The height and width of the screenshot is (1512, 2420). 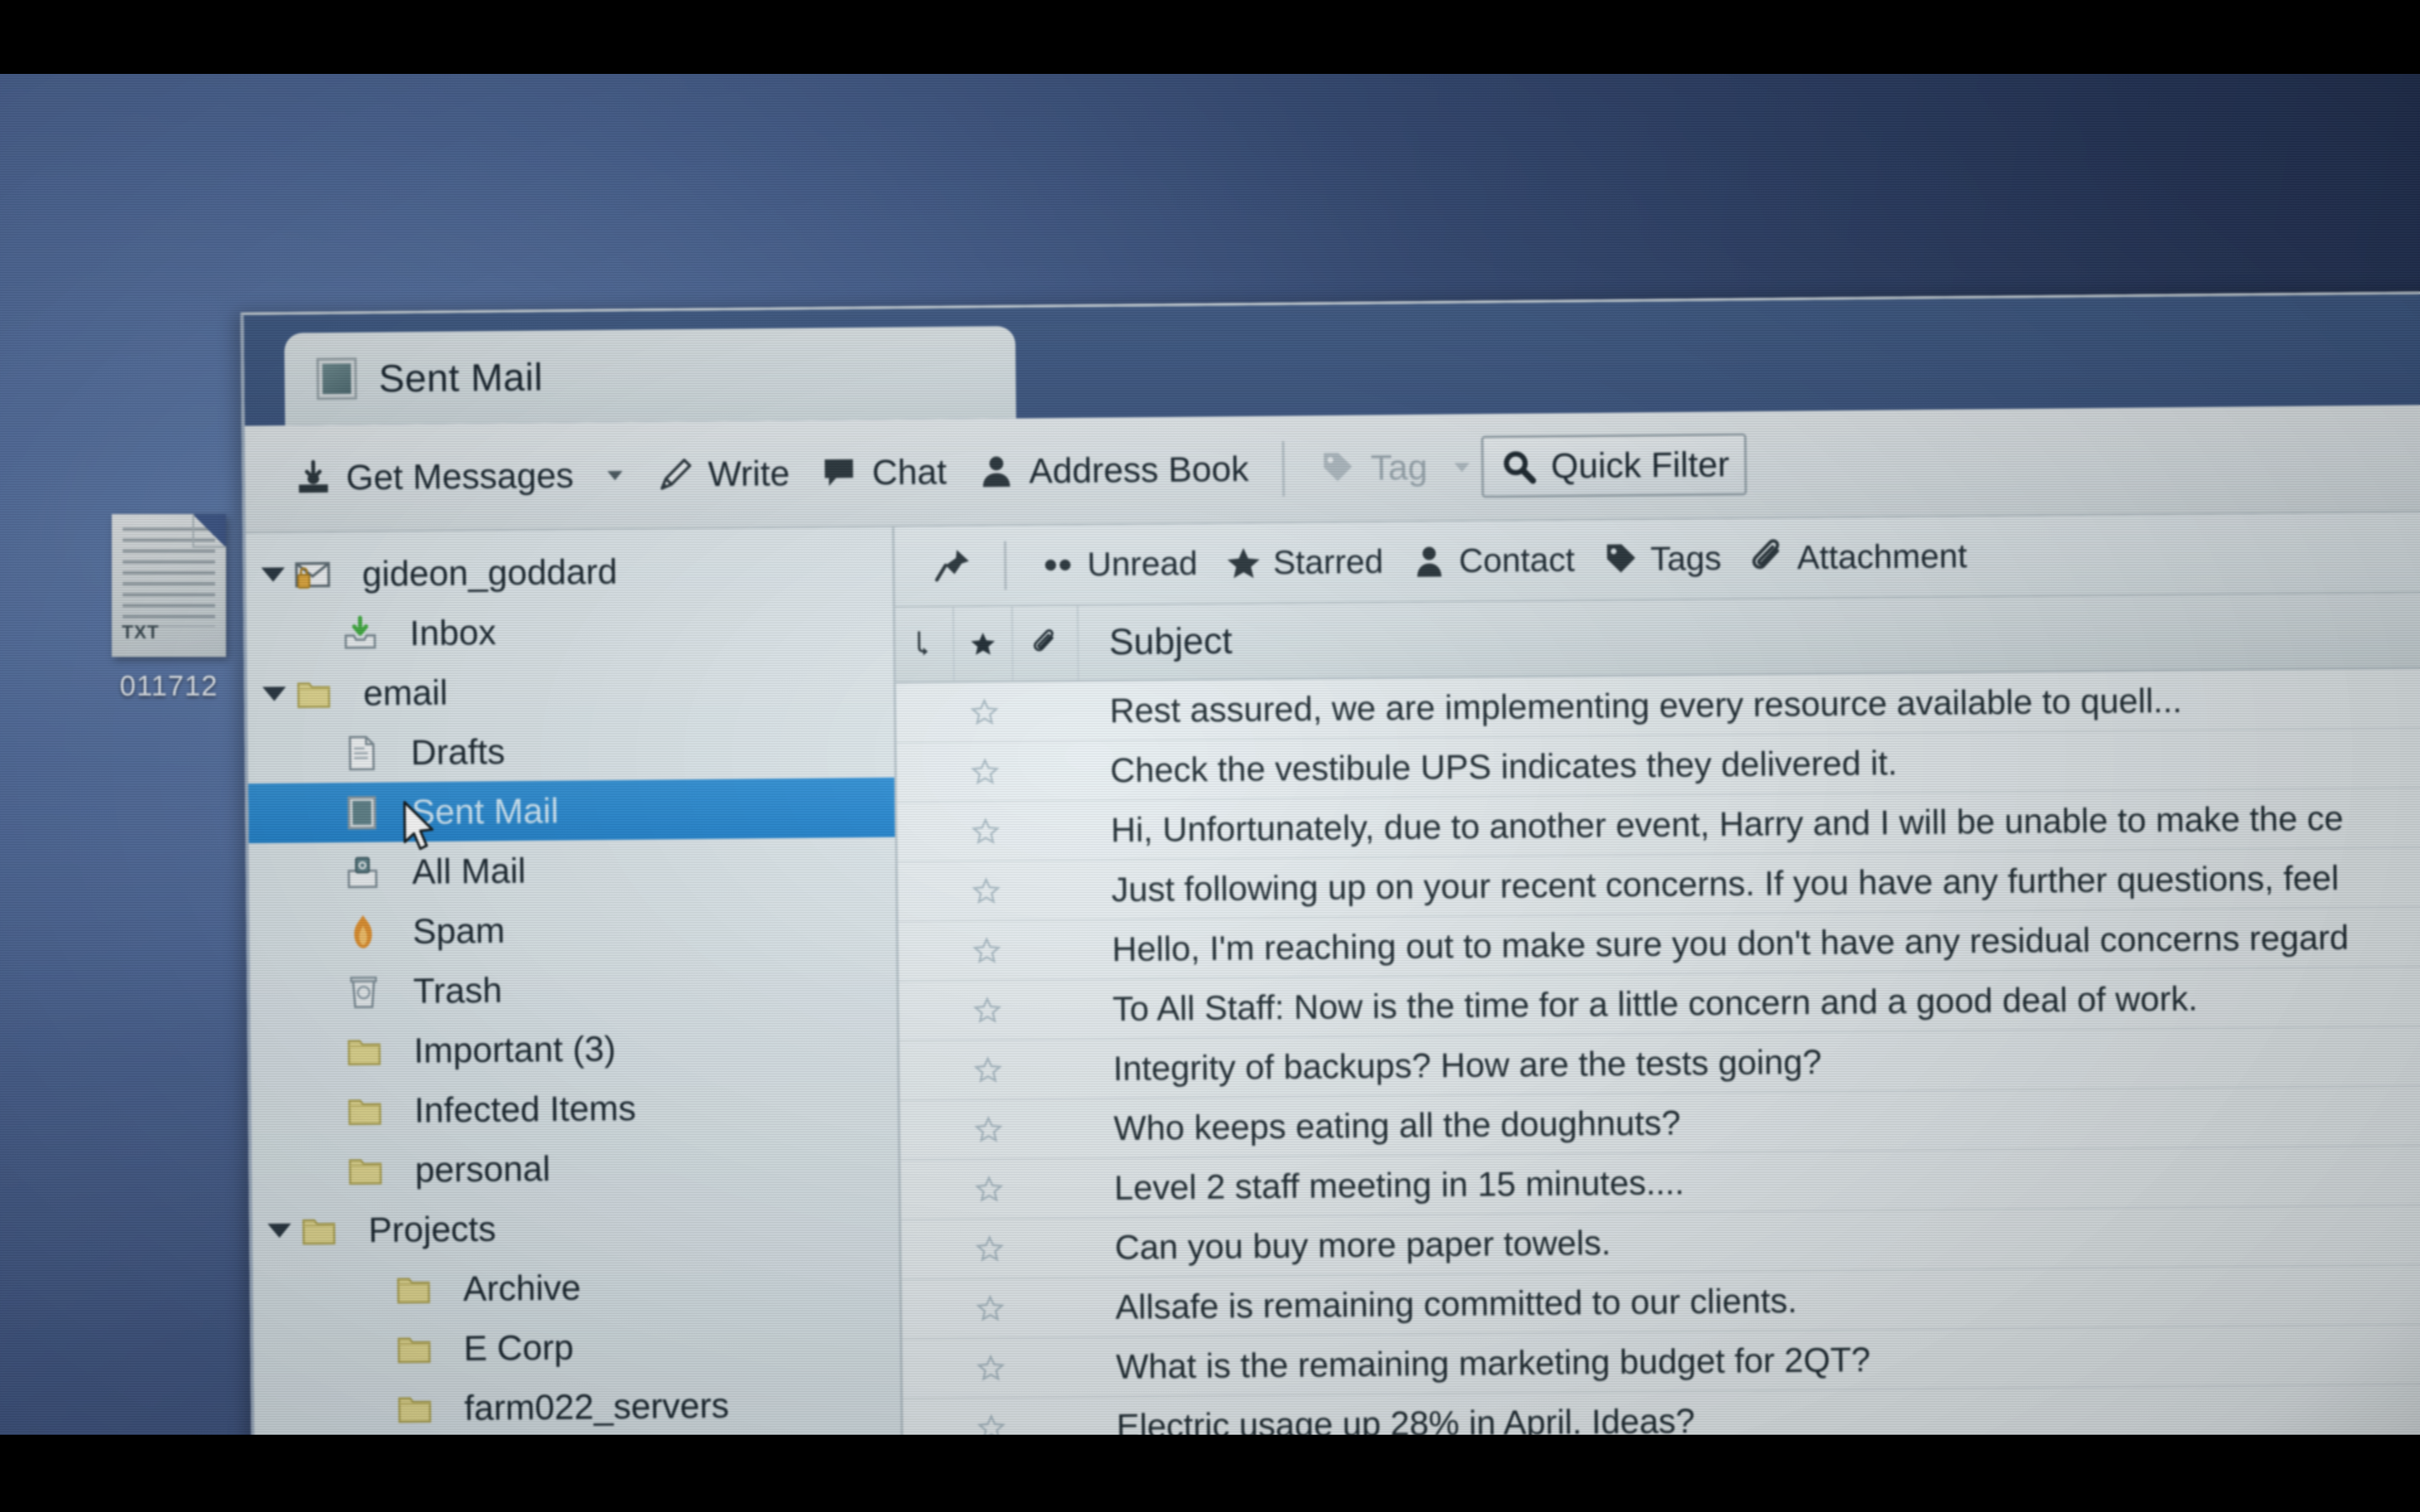 What do you see at coordinates (490, 572) in the screenshot?
I see `folder-label: gideon_goddard` at bounding box center [490, 572].